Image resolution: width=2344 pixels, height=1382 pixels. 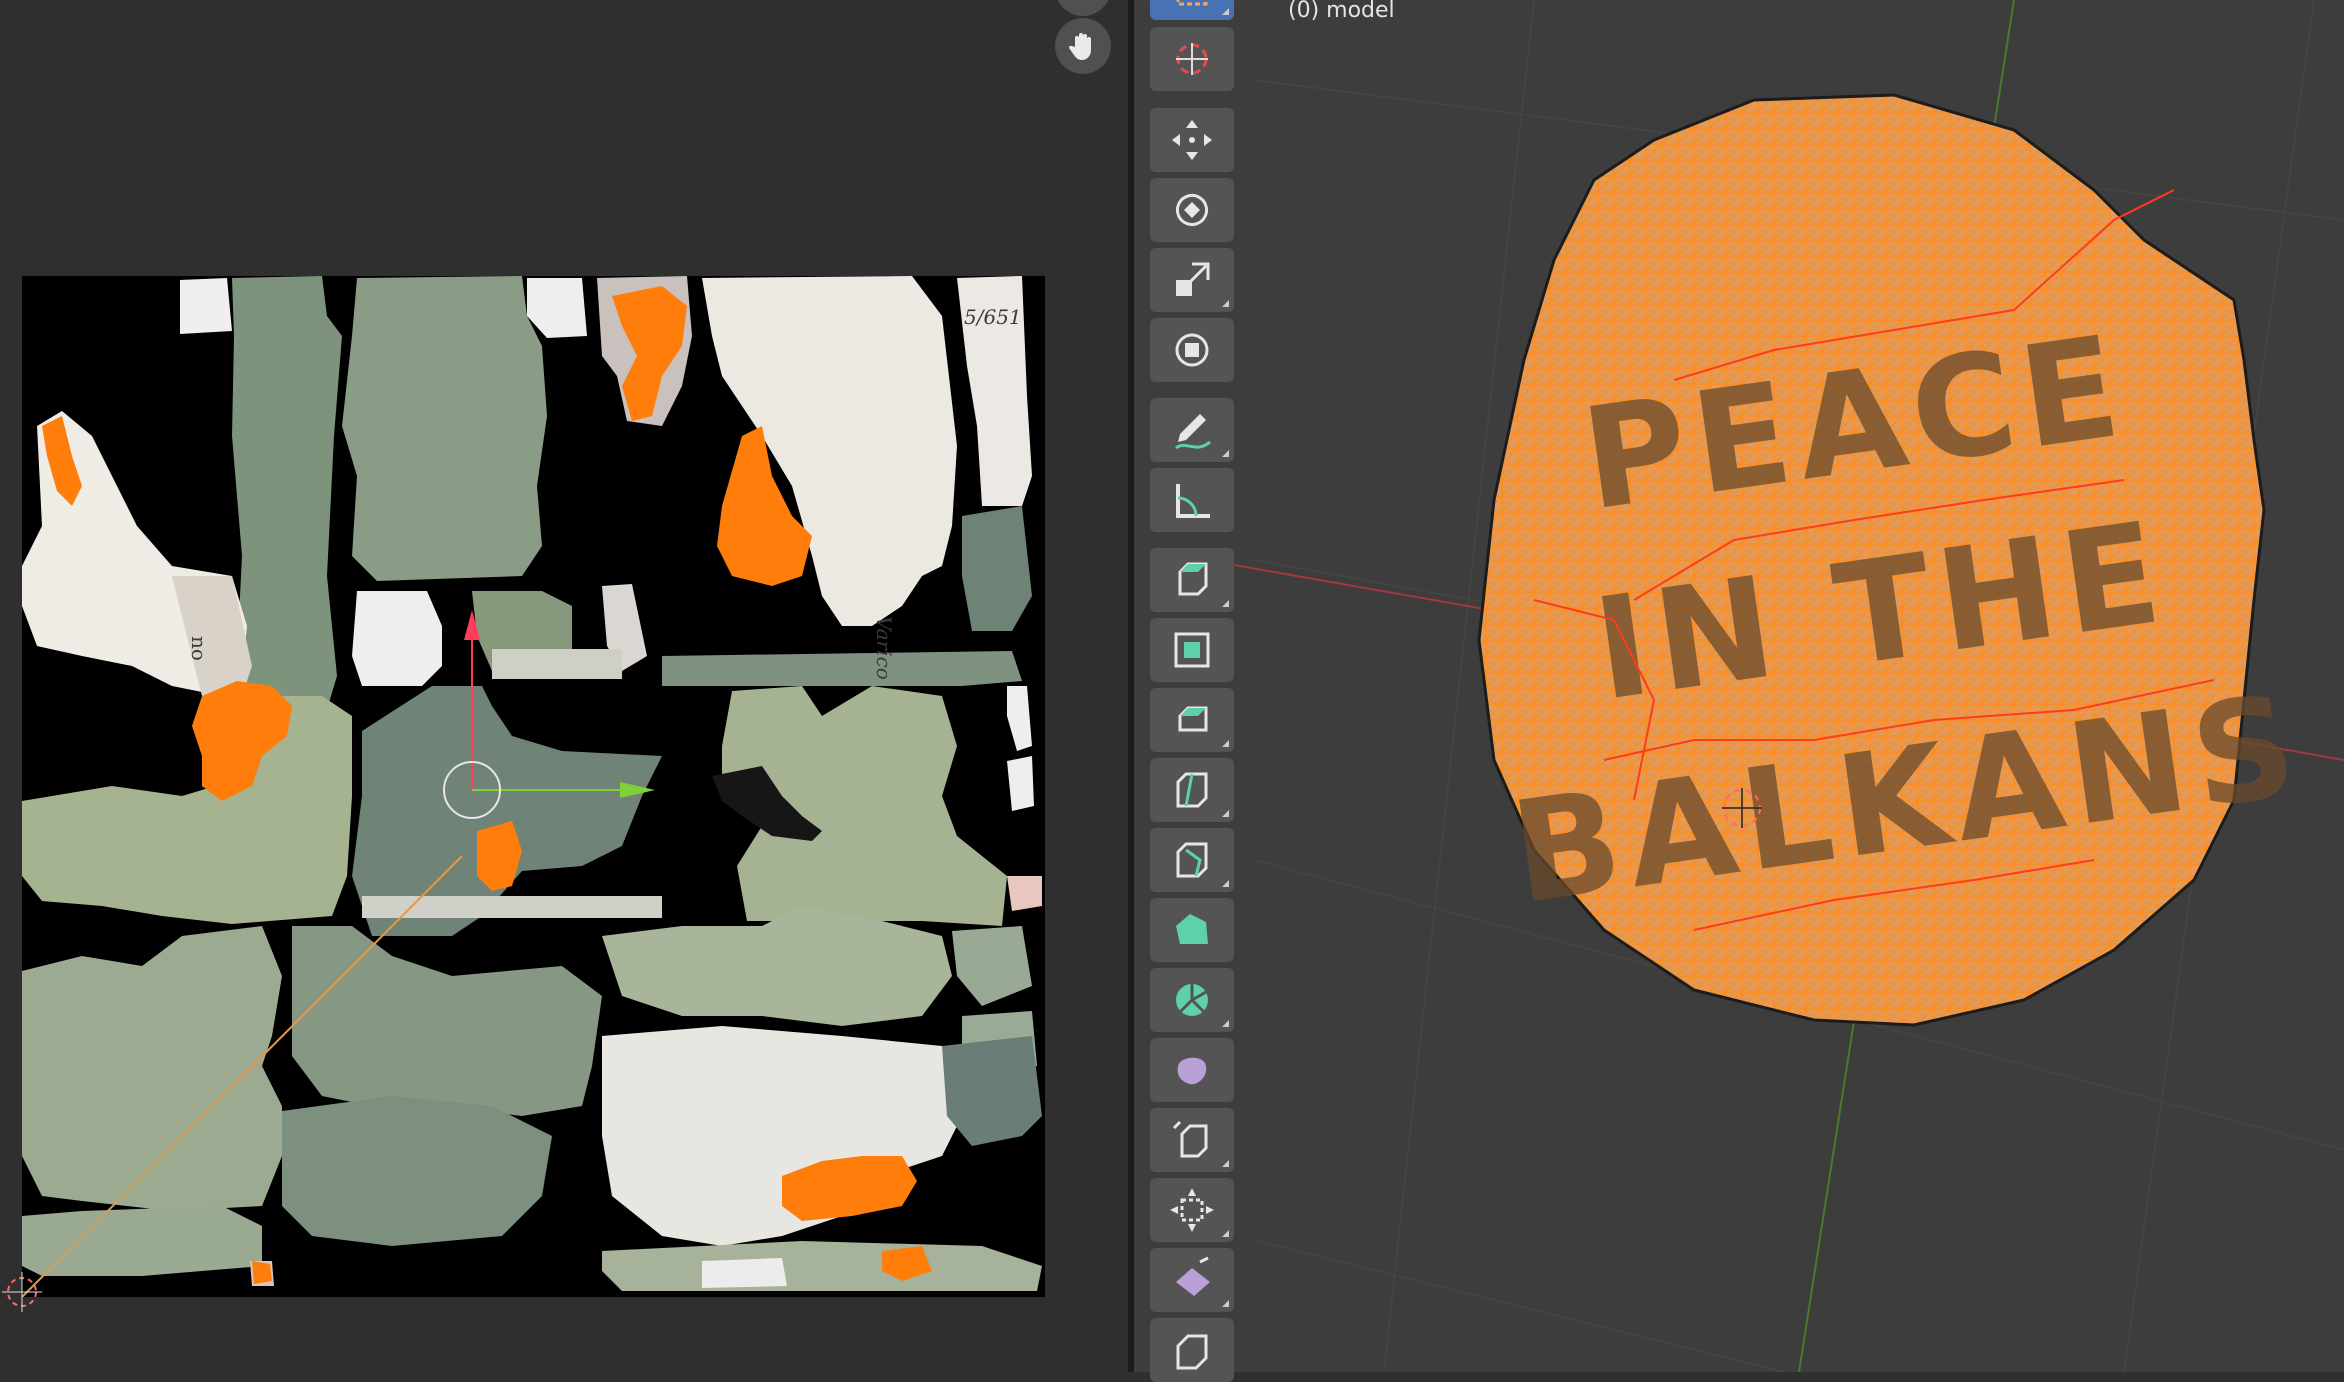 I want to click on tool-spin, so click(x=1192, y=1000).